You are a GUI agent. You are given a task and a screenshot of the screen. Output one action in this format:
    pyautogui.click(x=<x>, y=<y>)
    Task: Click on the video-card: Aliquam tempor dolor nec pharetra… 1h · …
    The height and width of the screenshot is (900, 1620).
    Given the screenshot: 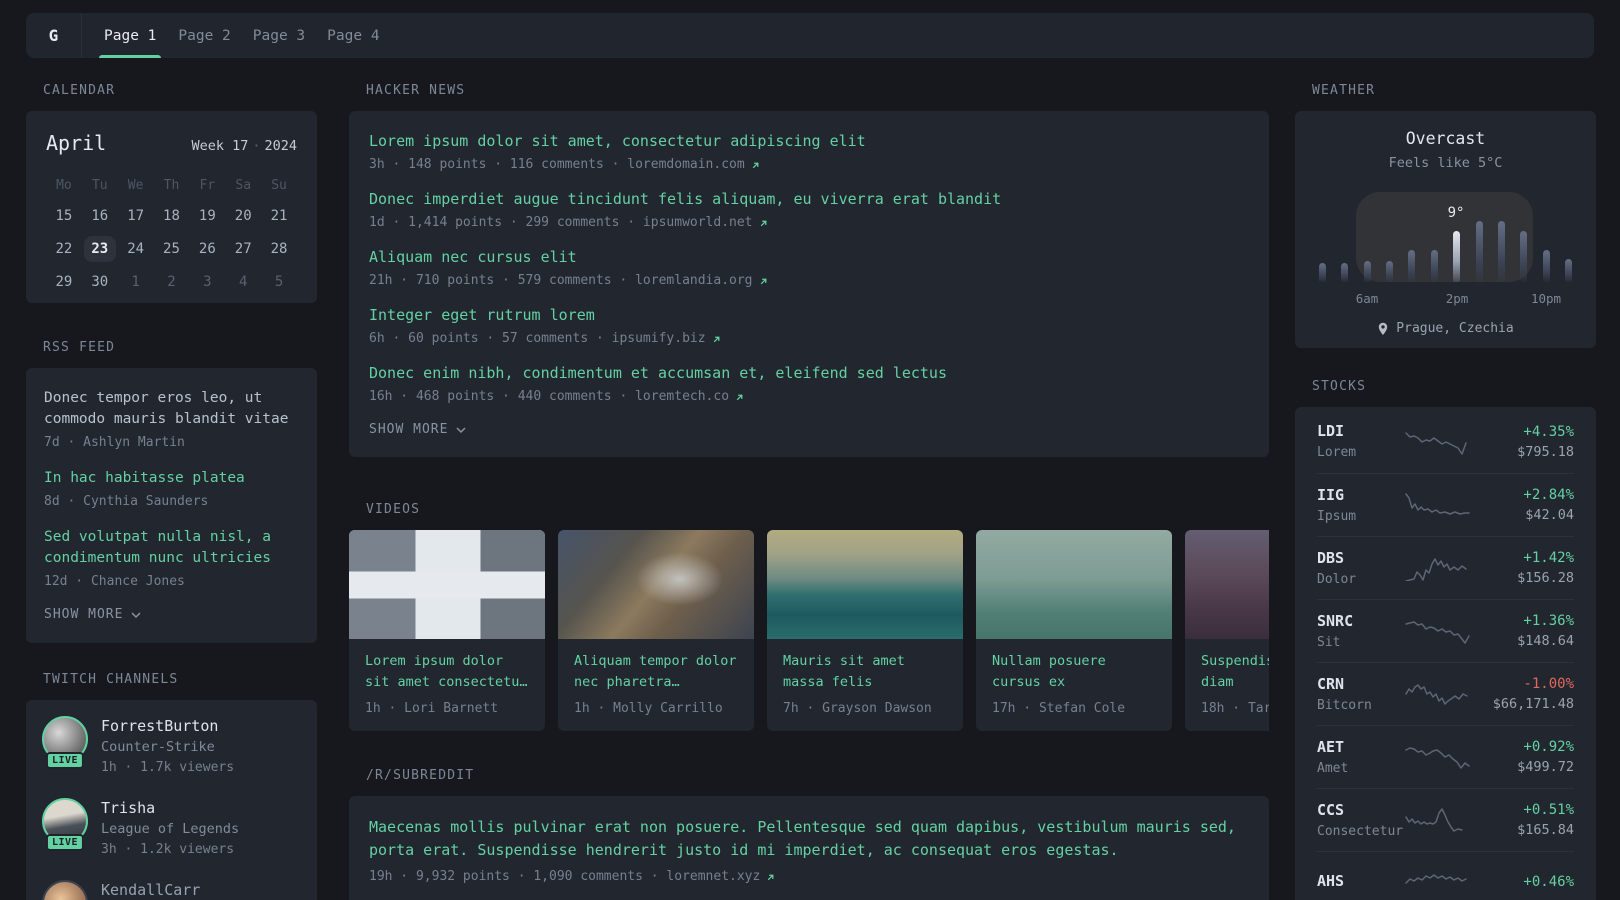 What is the action you would take?
    pyautogui.click(x=656, y=630)
    